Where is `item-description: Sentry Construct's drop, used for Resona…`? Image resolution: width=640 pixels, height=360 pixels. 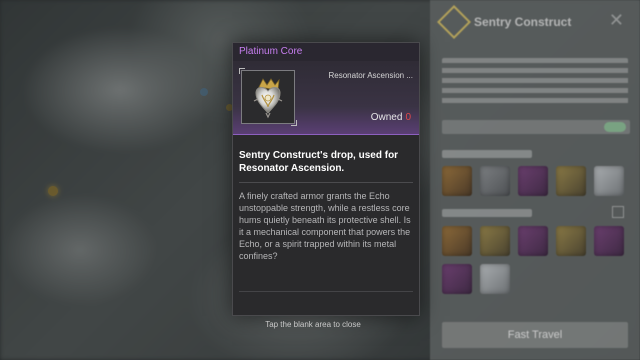 item-description: Sentry Construct's drop, used for Resona… is located at coordinates (319, 162).